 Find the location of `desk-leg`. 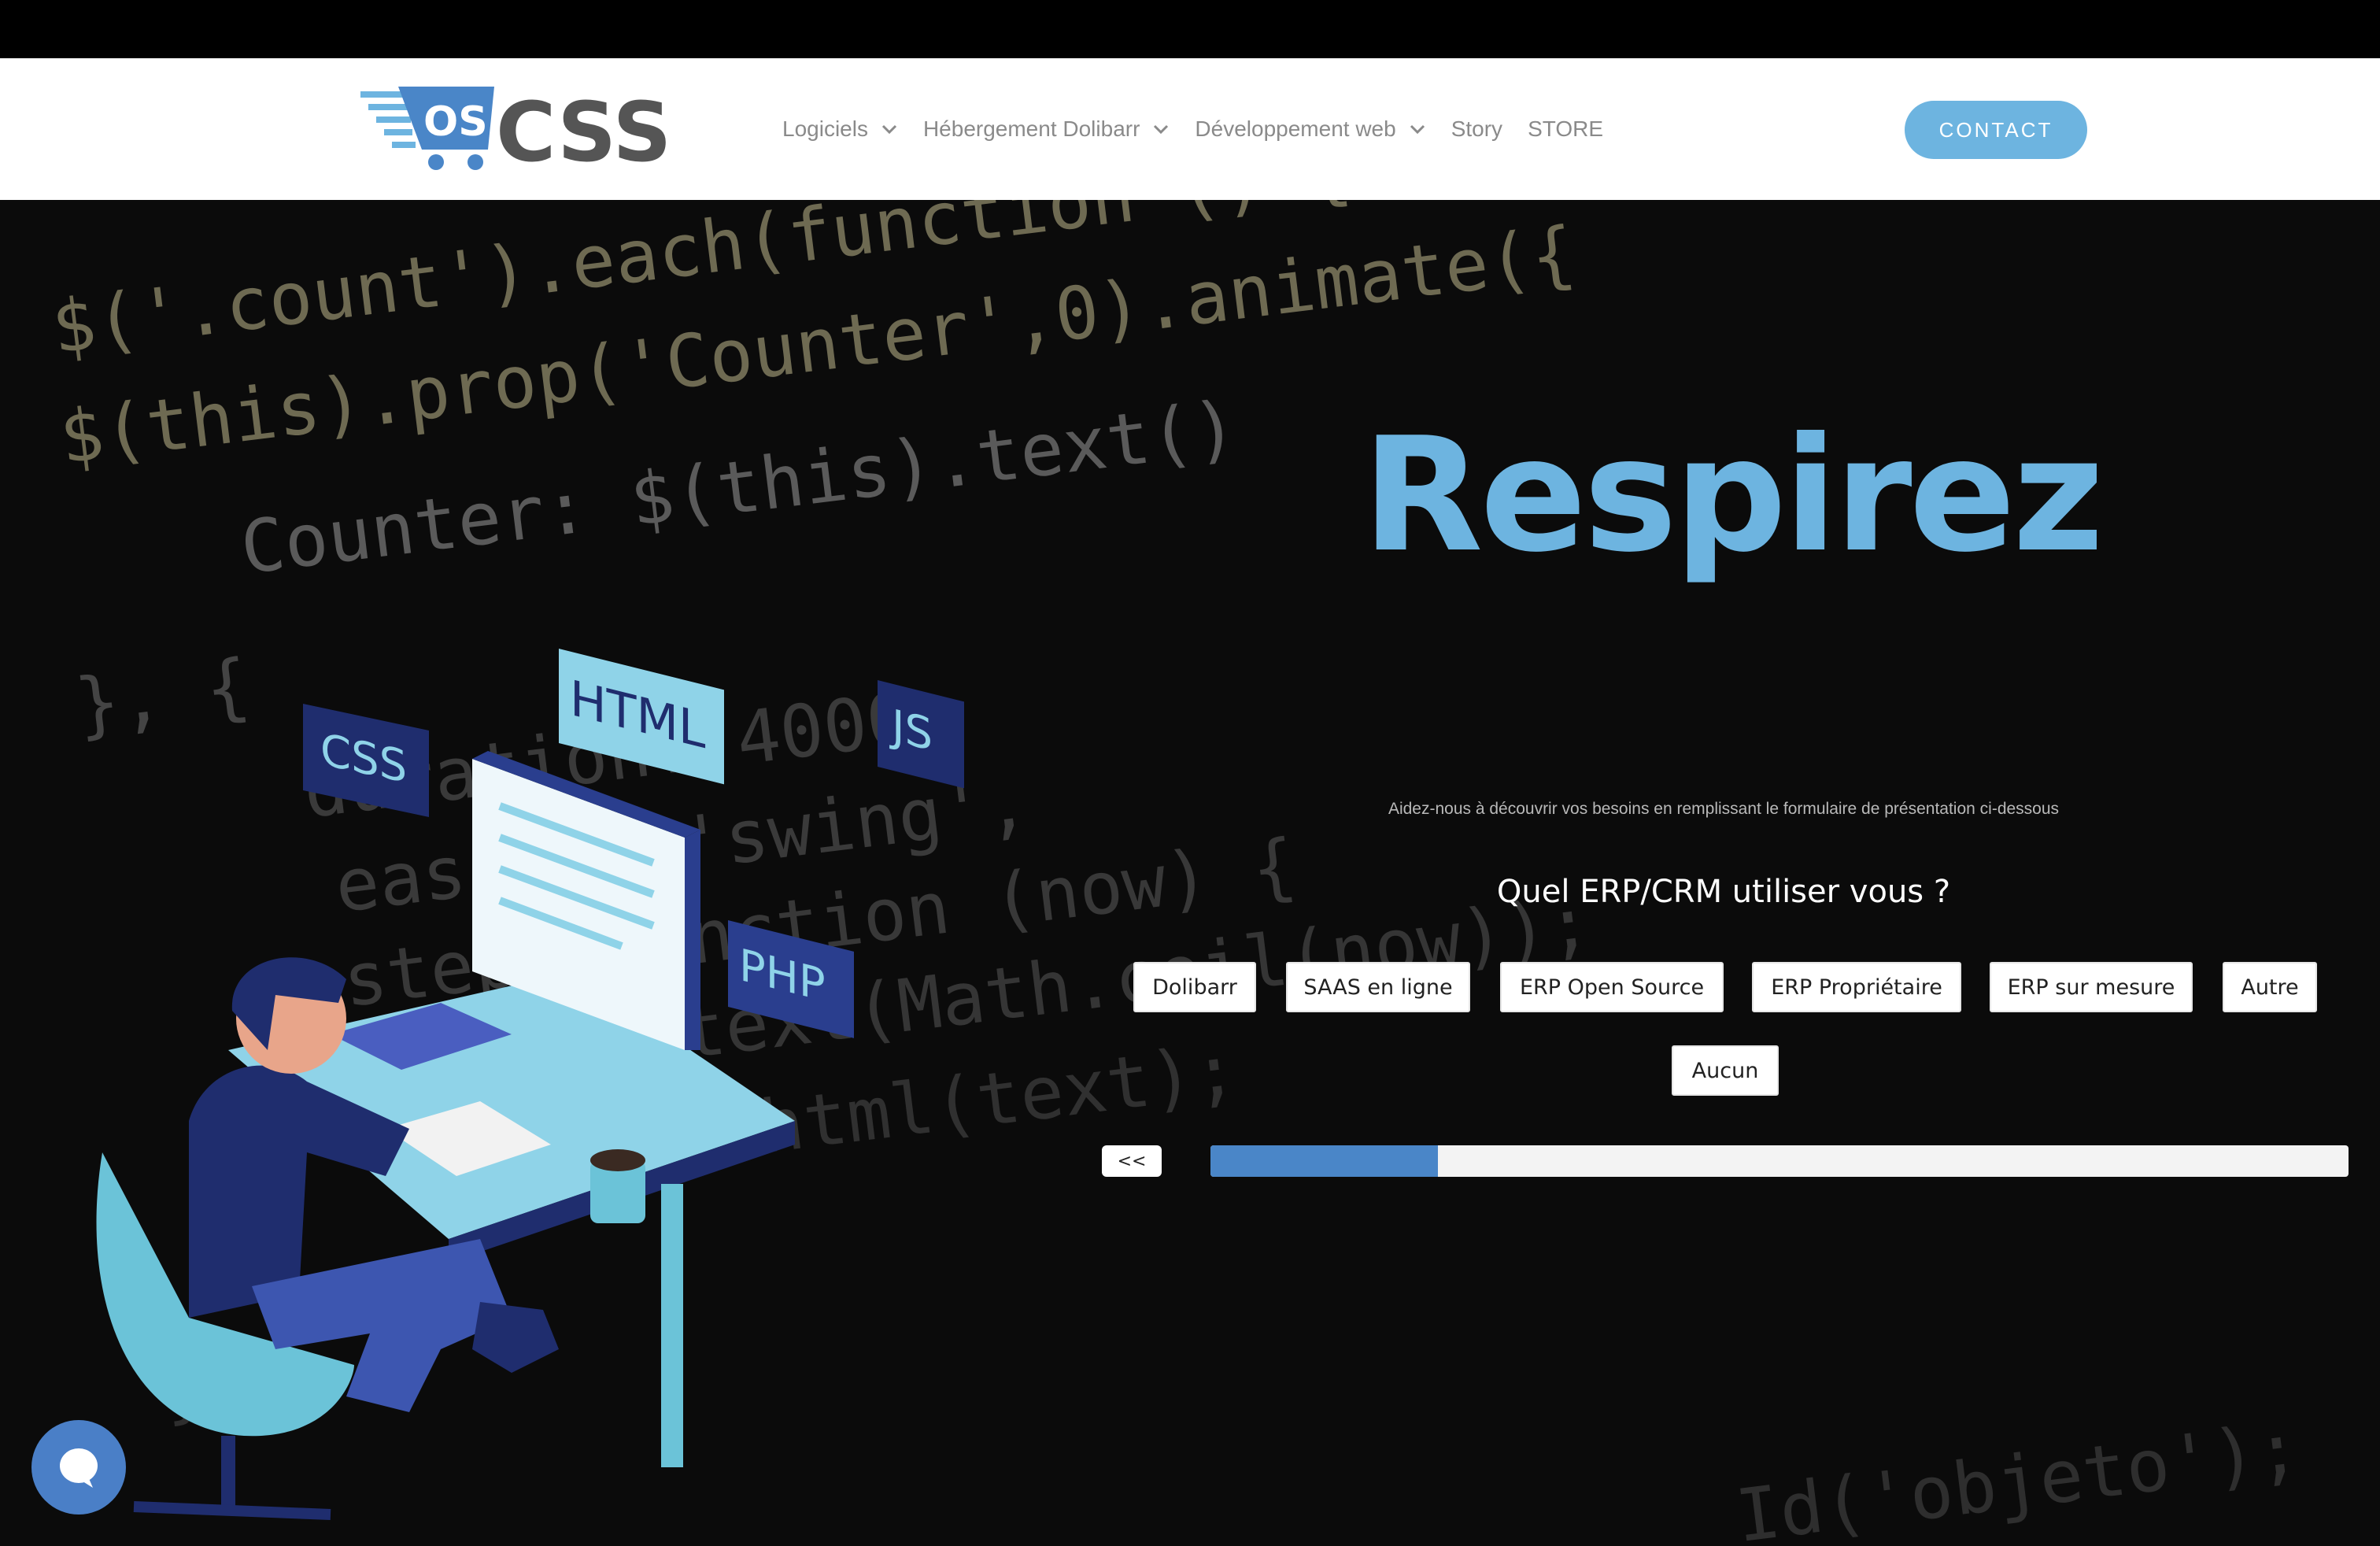

desk-leg is located at coordinates (672, 1325).